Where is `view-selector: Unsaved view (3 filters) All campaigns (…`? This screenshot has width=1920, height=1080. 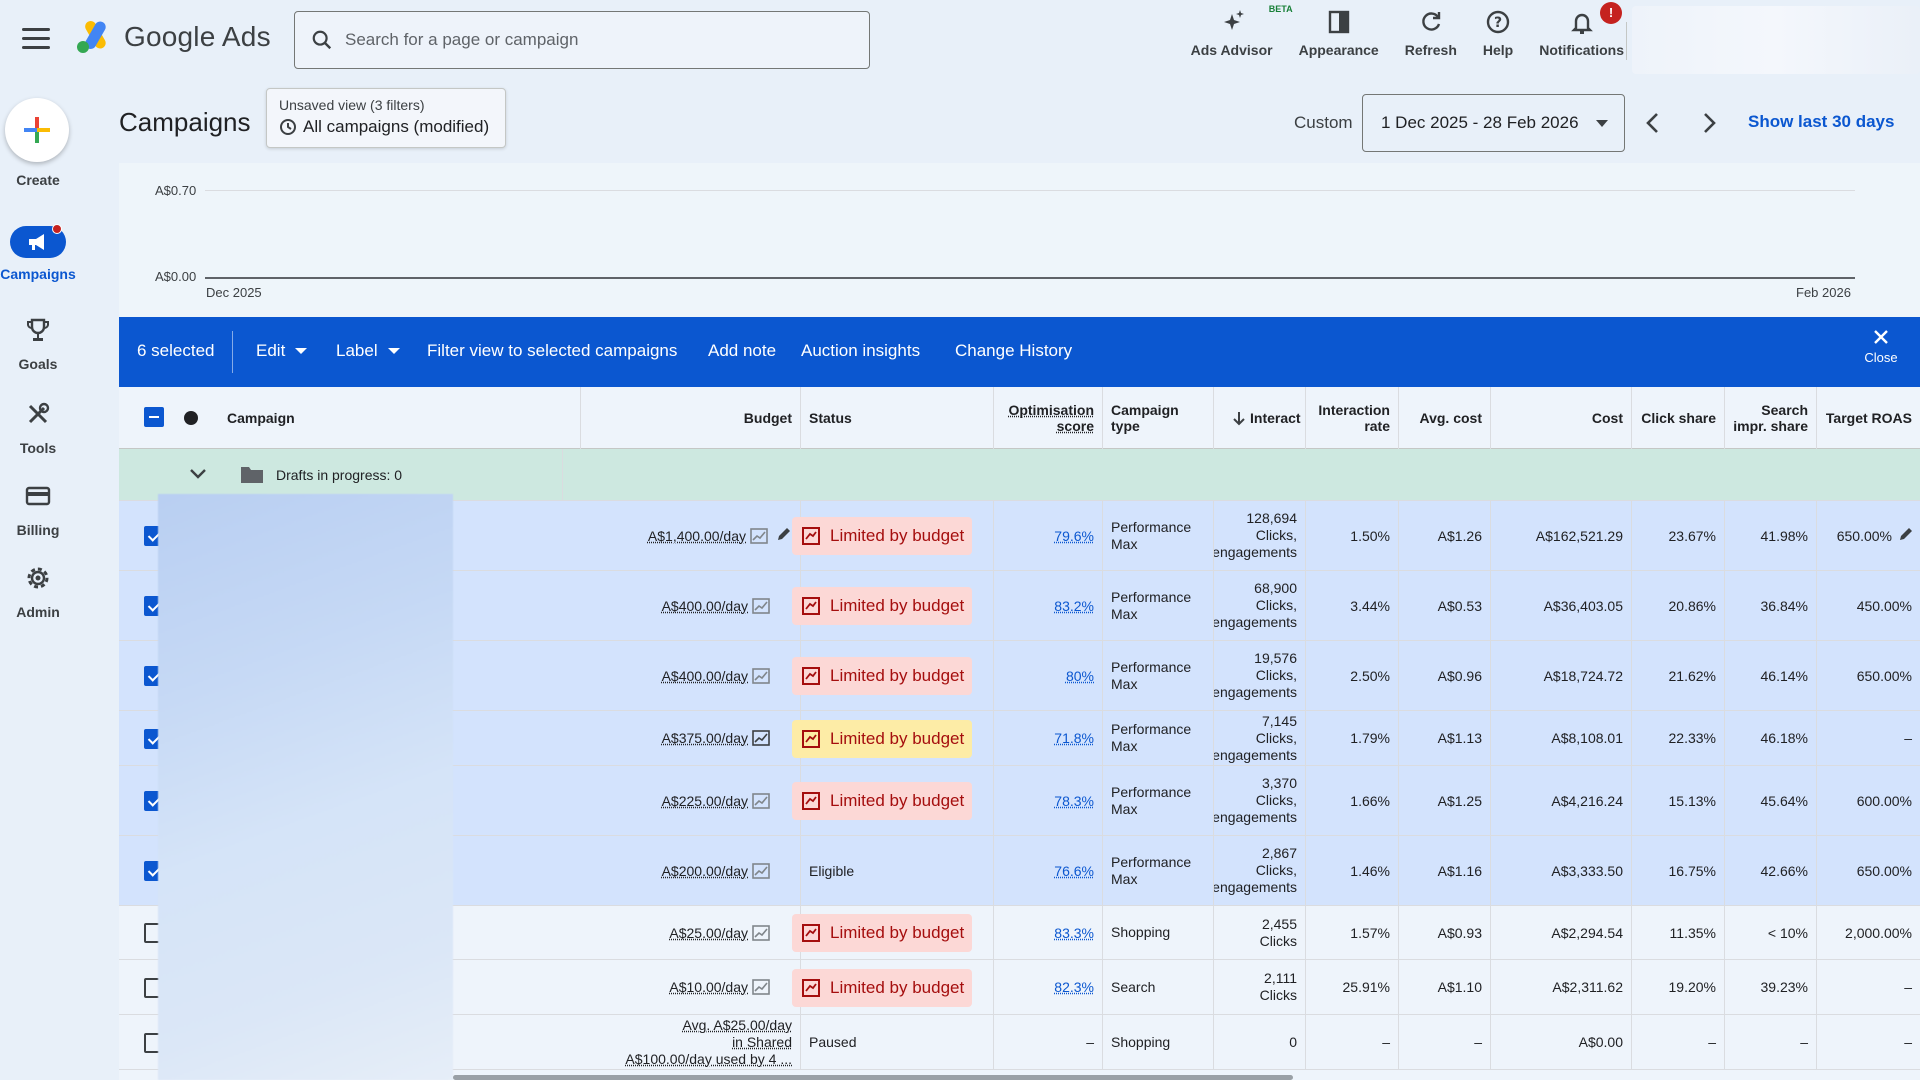
view-selector: Unsaved view (3 filters) All campaigns (… is located at coordinates (386, 118).